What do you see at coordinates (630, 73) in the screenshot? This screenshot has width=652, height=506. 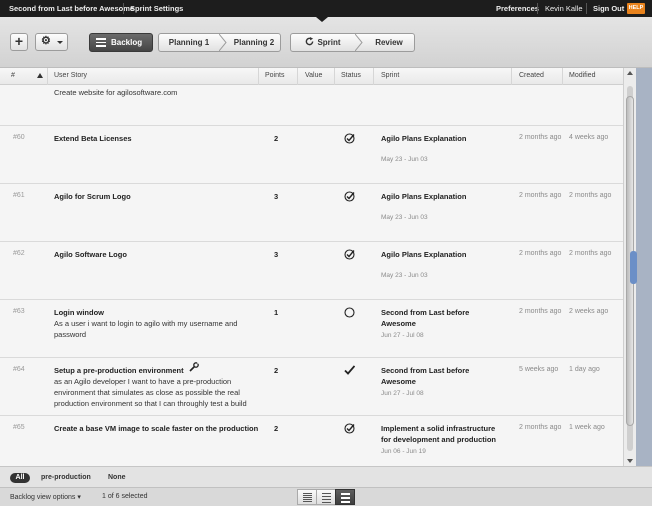 I see `scroll-up-icon` at bounding box center [630, 73].